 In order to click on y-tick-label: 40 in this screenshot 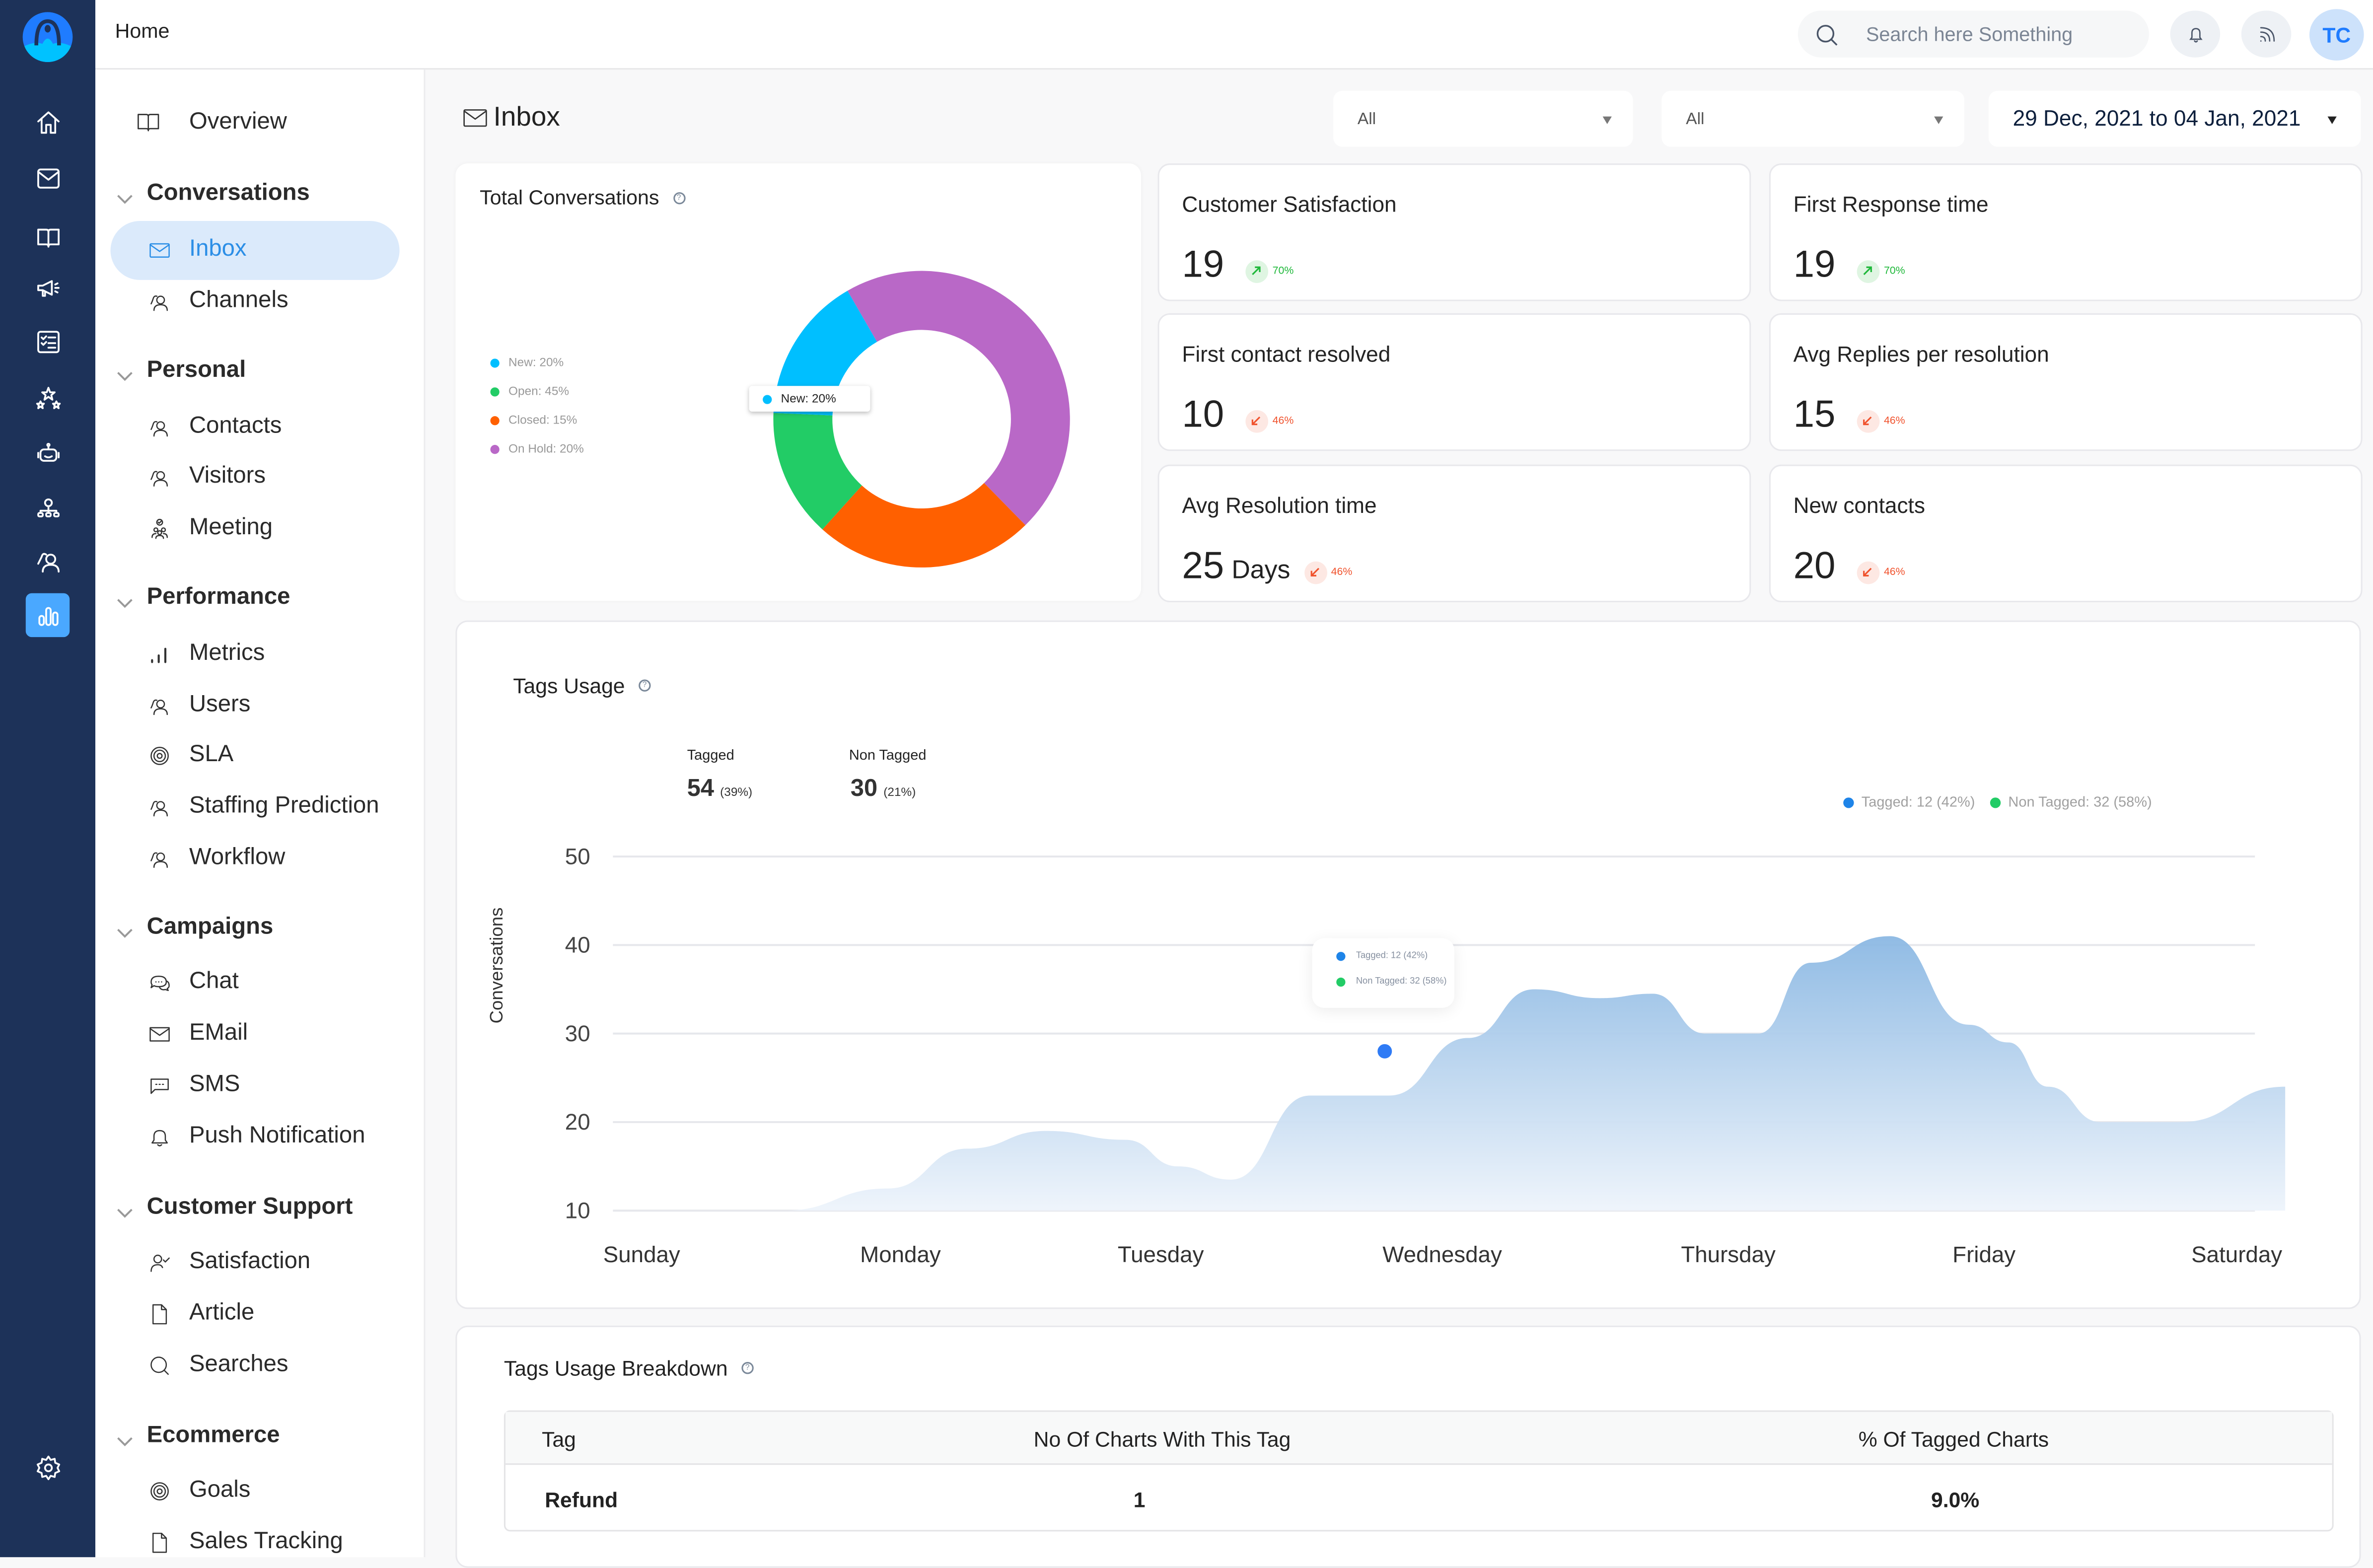, I will do `click(577, 945)`.